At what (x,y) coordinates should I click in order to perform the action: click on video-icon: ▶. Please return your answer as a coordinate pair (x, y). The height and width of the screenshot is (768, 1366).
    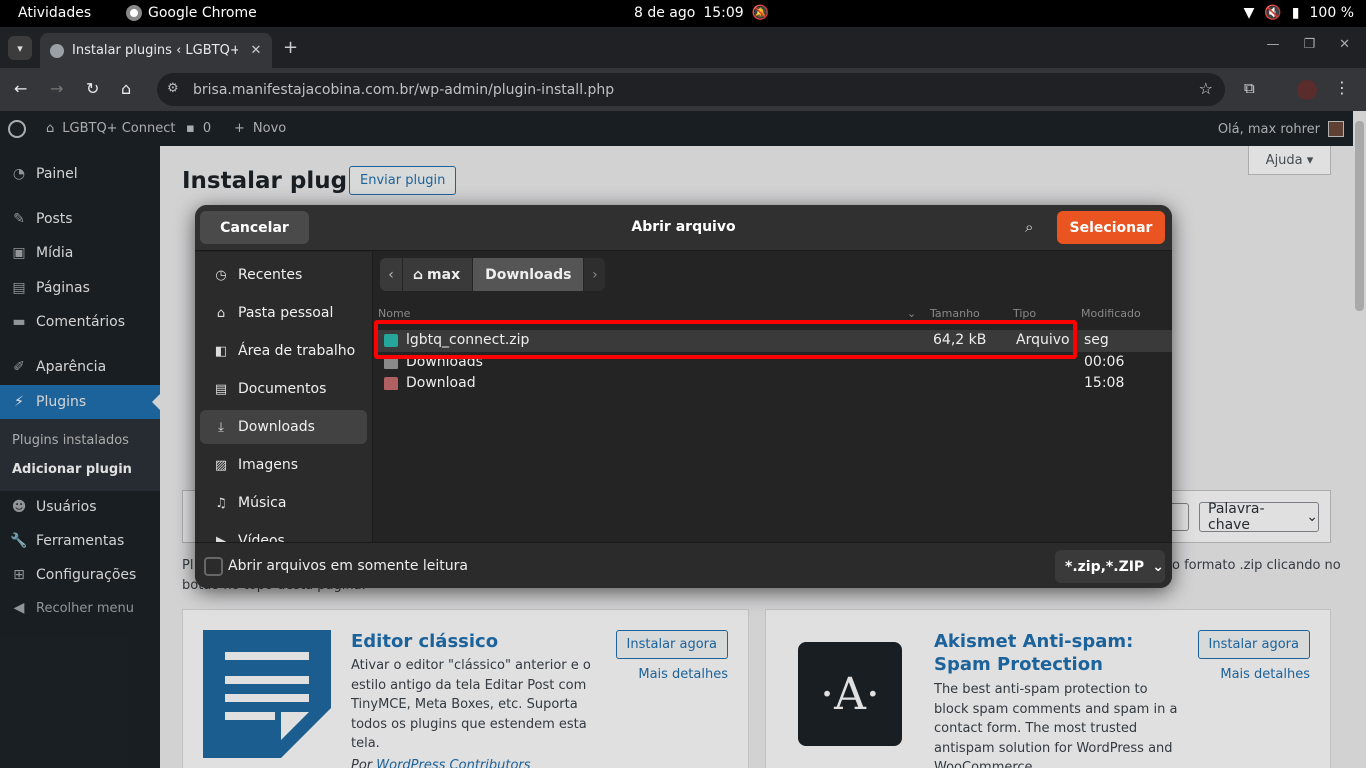
    Looking at the image, I should click on (221, 538).